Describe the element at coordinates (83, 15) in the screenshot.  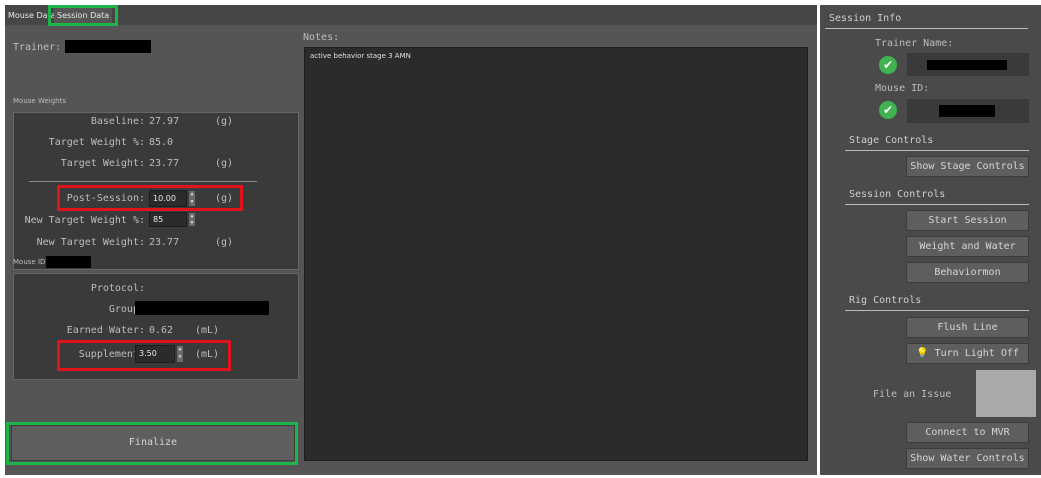
I see `tab-highlight-box` at that location.